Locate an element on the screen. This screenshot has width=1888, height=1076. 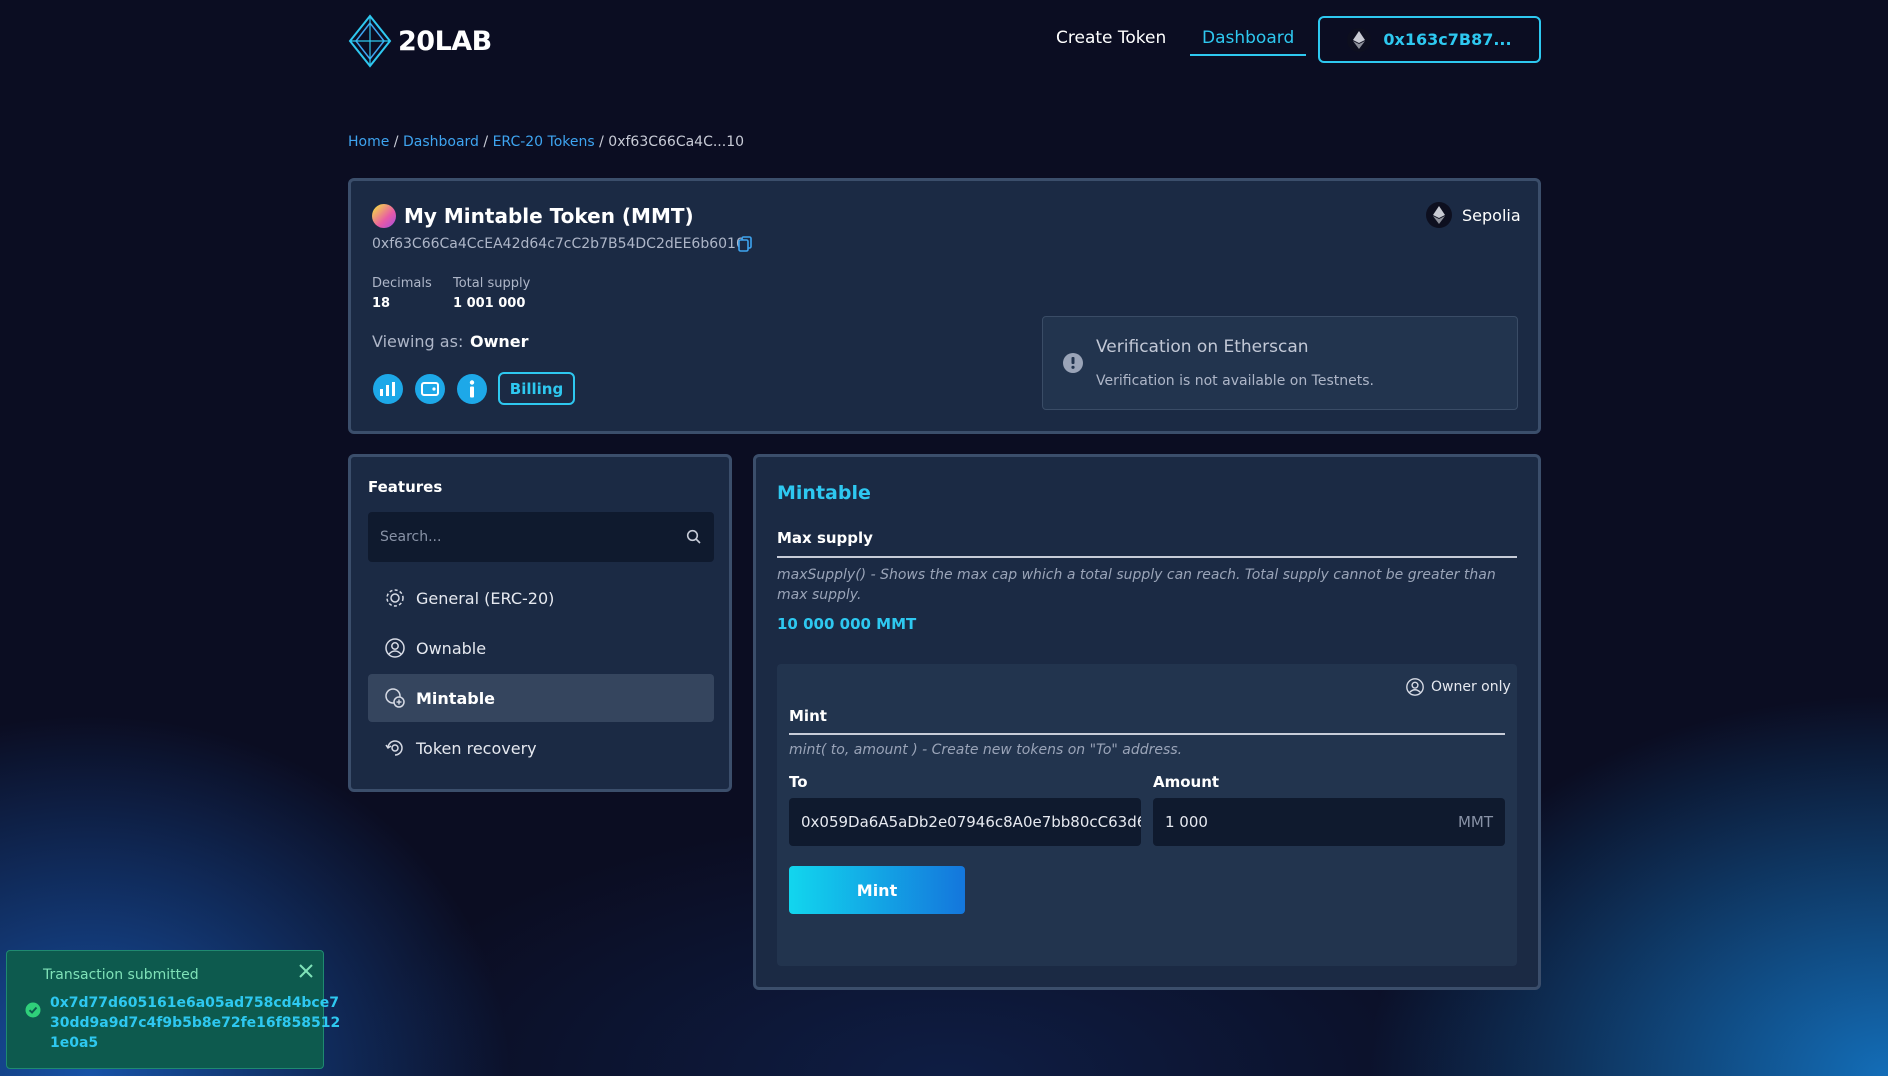
logo-icon is located at coordinates (370, 41).